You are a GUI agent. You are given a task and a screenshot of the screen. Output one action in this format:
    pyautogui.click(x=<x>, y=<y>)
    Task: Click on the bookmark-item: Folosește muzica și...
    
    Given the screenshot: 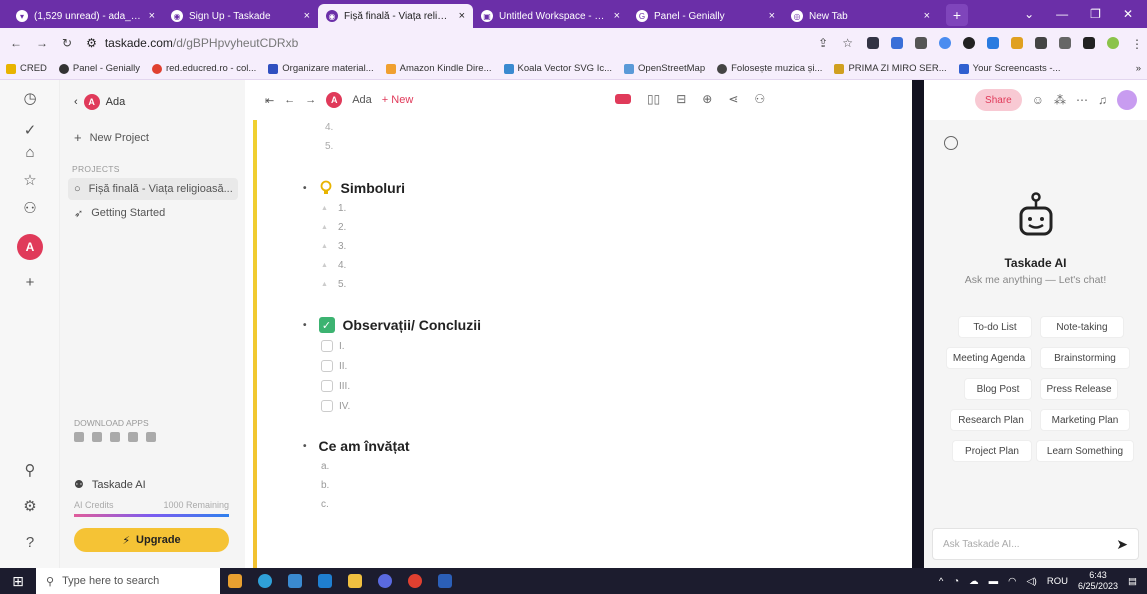 What is the action you would take?
    pyautogui.click(x=769, y=68)
    